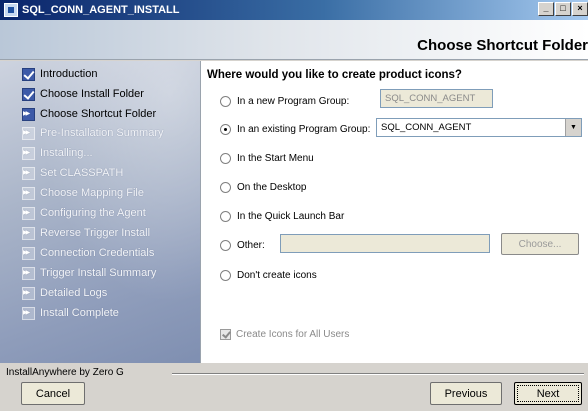  I want to click on window-controls: _ □ ×, so click(563, 9).